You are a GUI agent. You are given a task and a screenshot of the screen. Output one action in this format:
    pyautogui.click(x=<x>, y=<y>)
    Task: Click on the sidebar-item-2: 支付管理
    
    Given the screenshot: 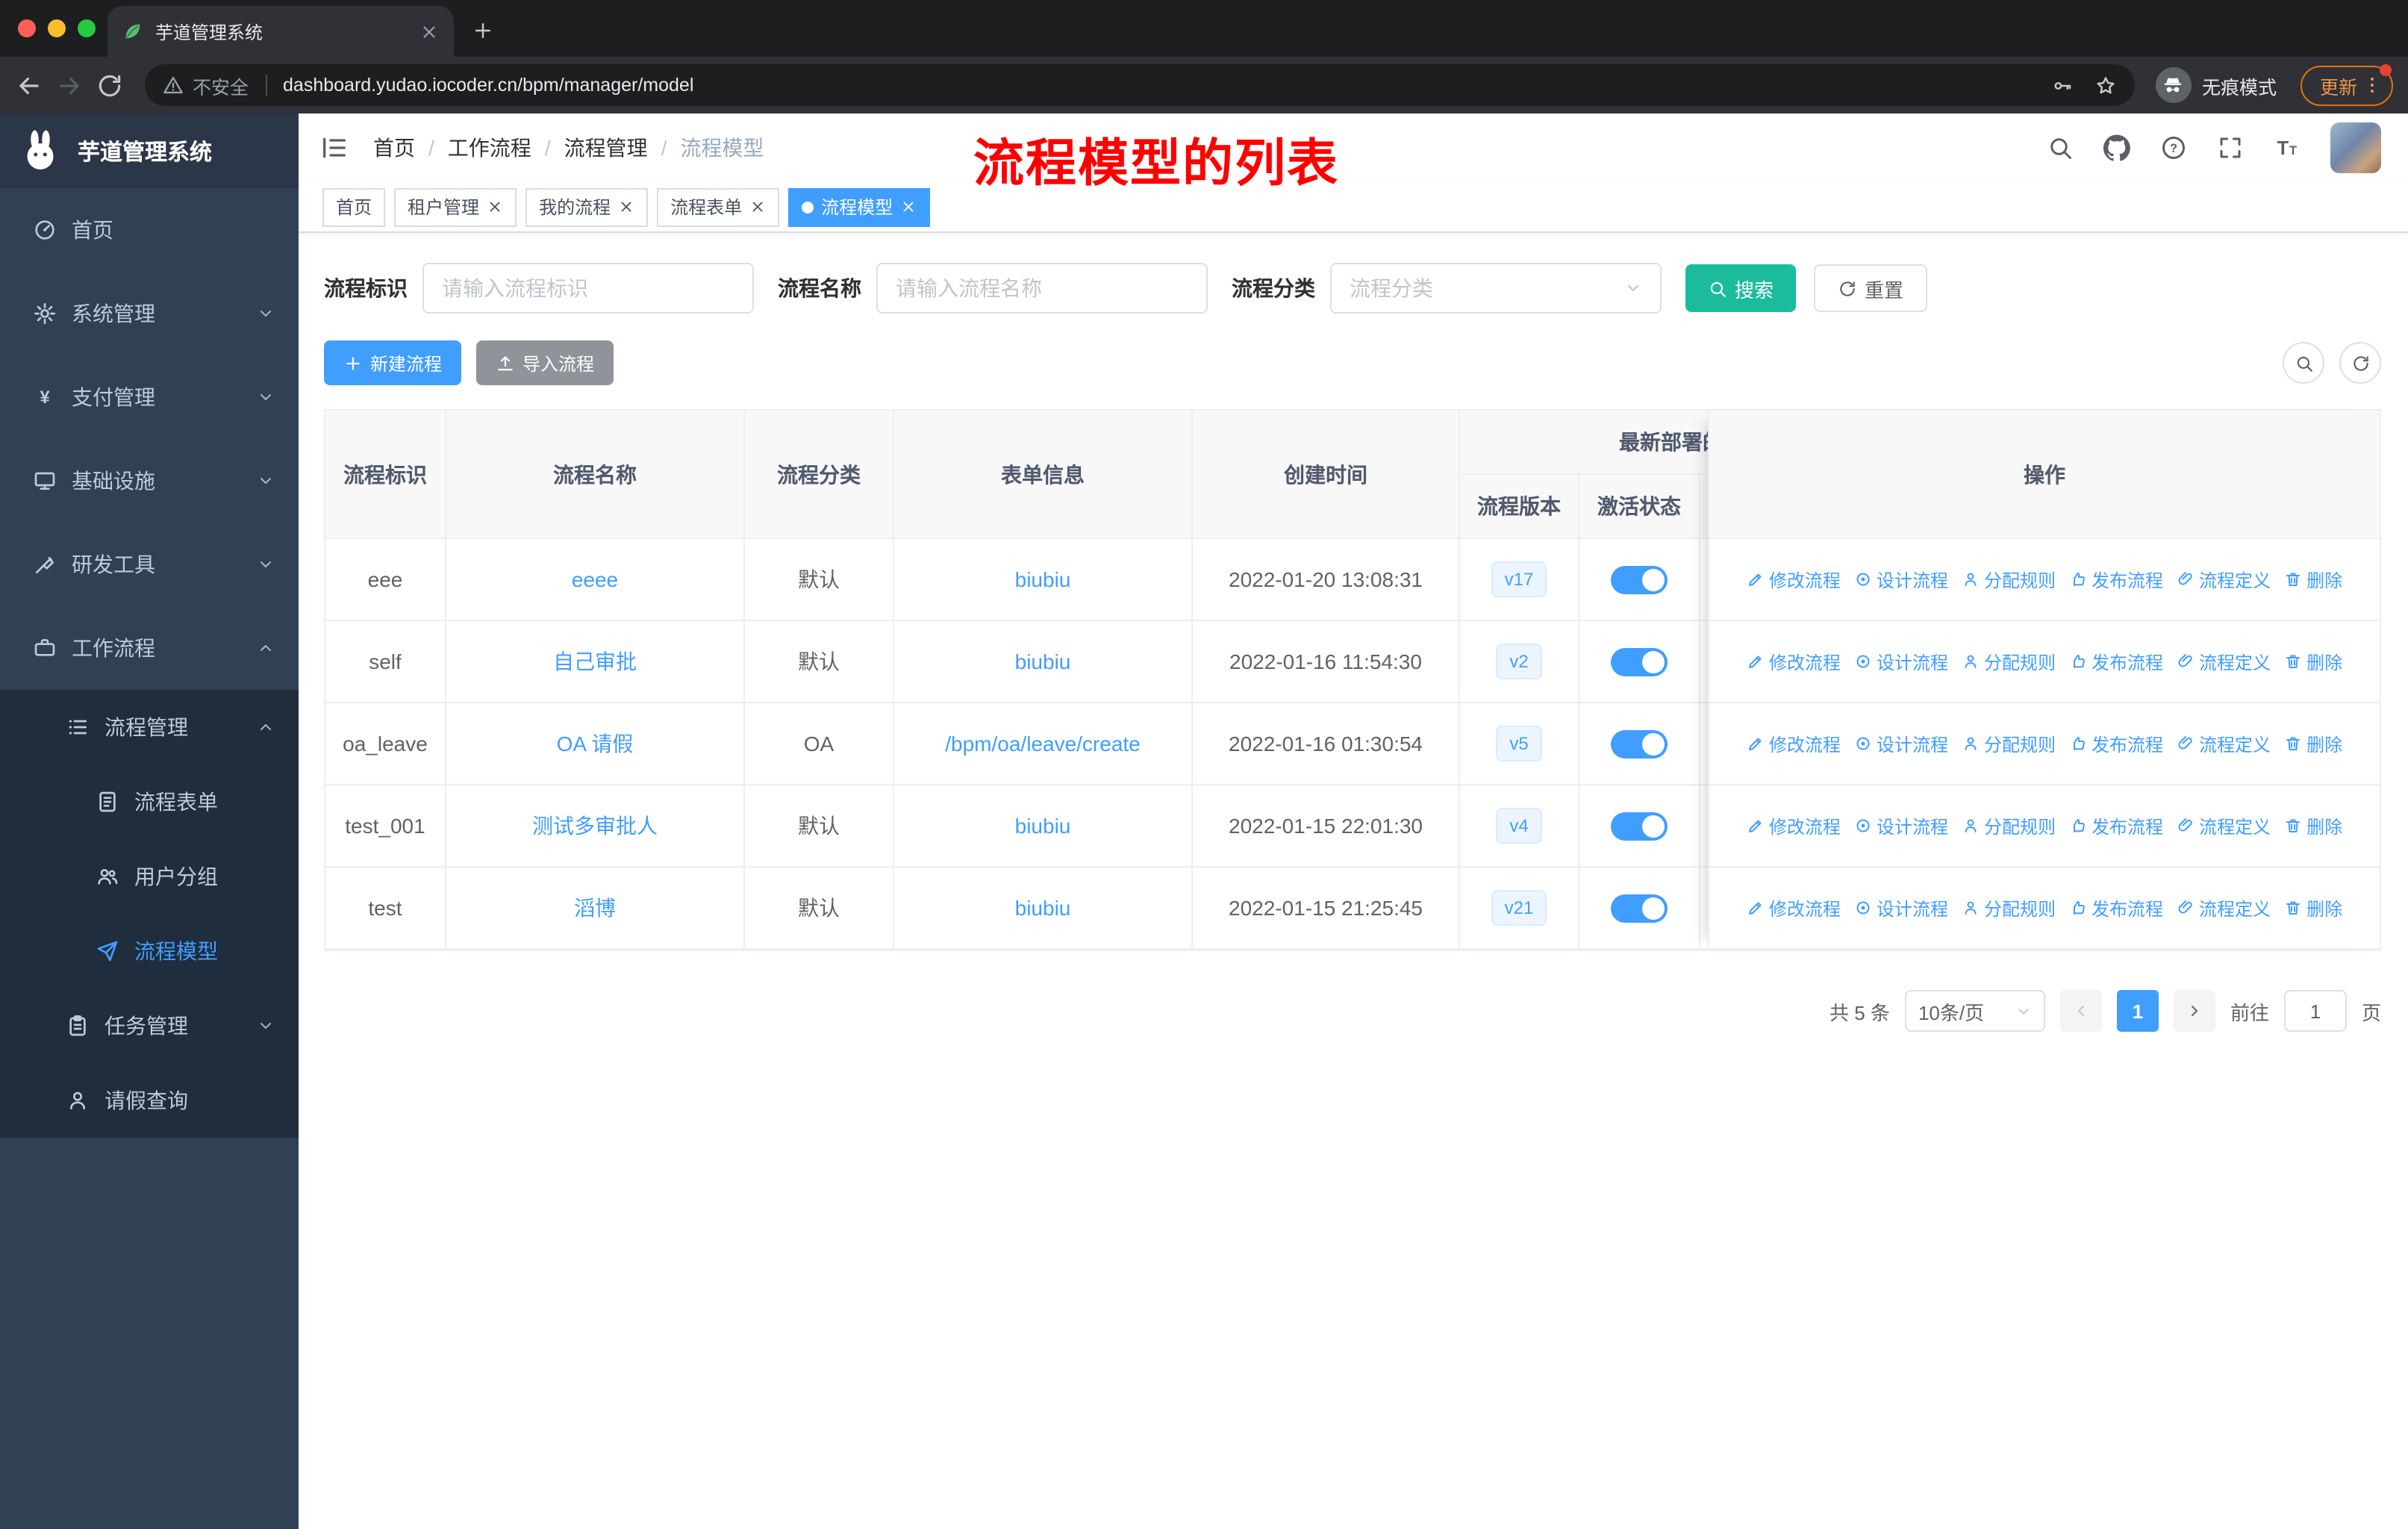 What is the action you would take?
    pyautogui.click(x=149, y=397)
    